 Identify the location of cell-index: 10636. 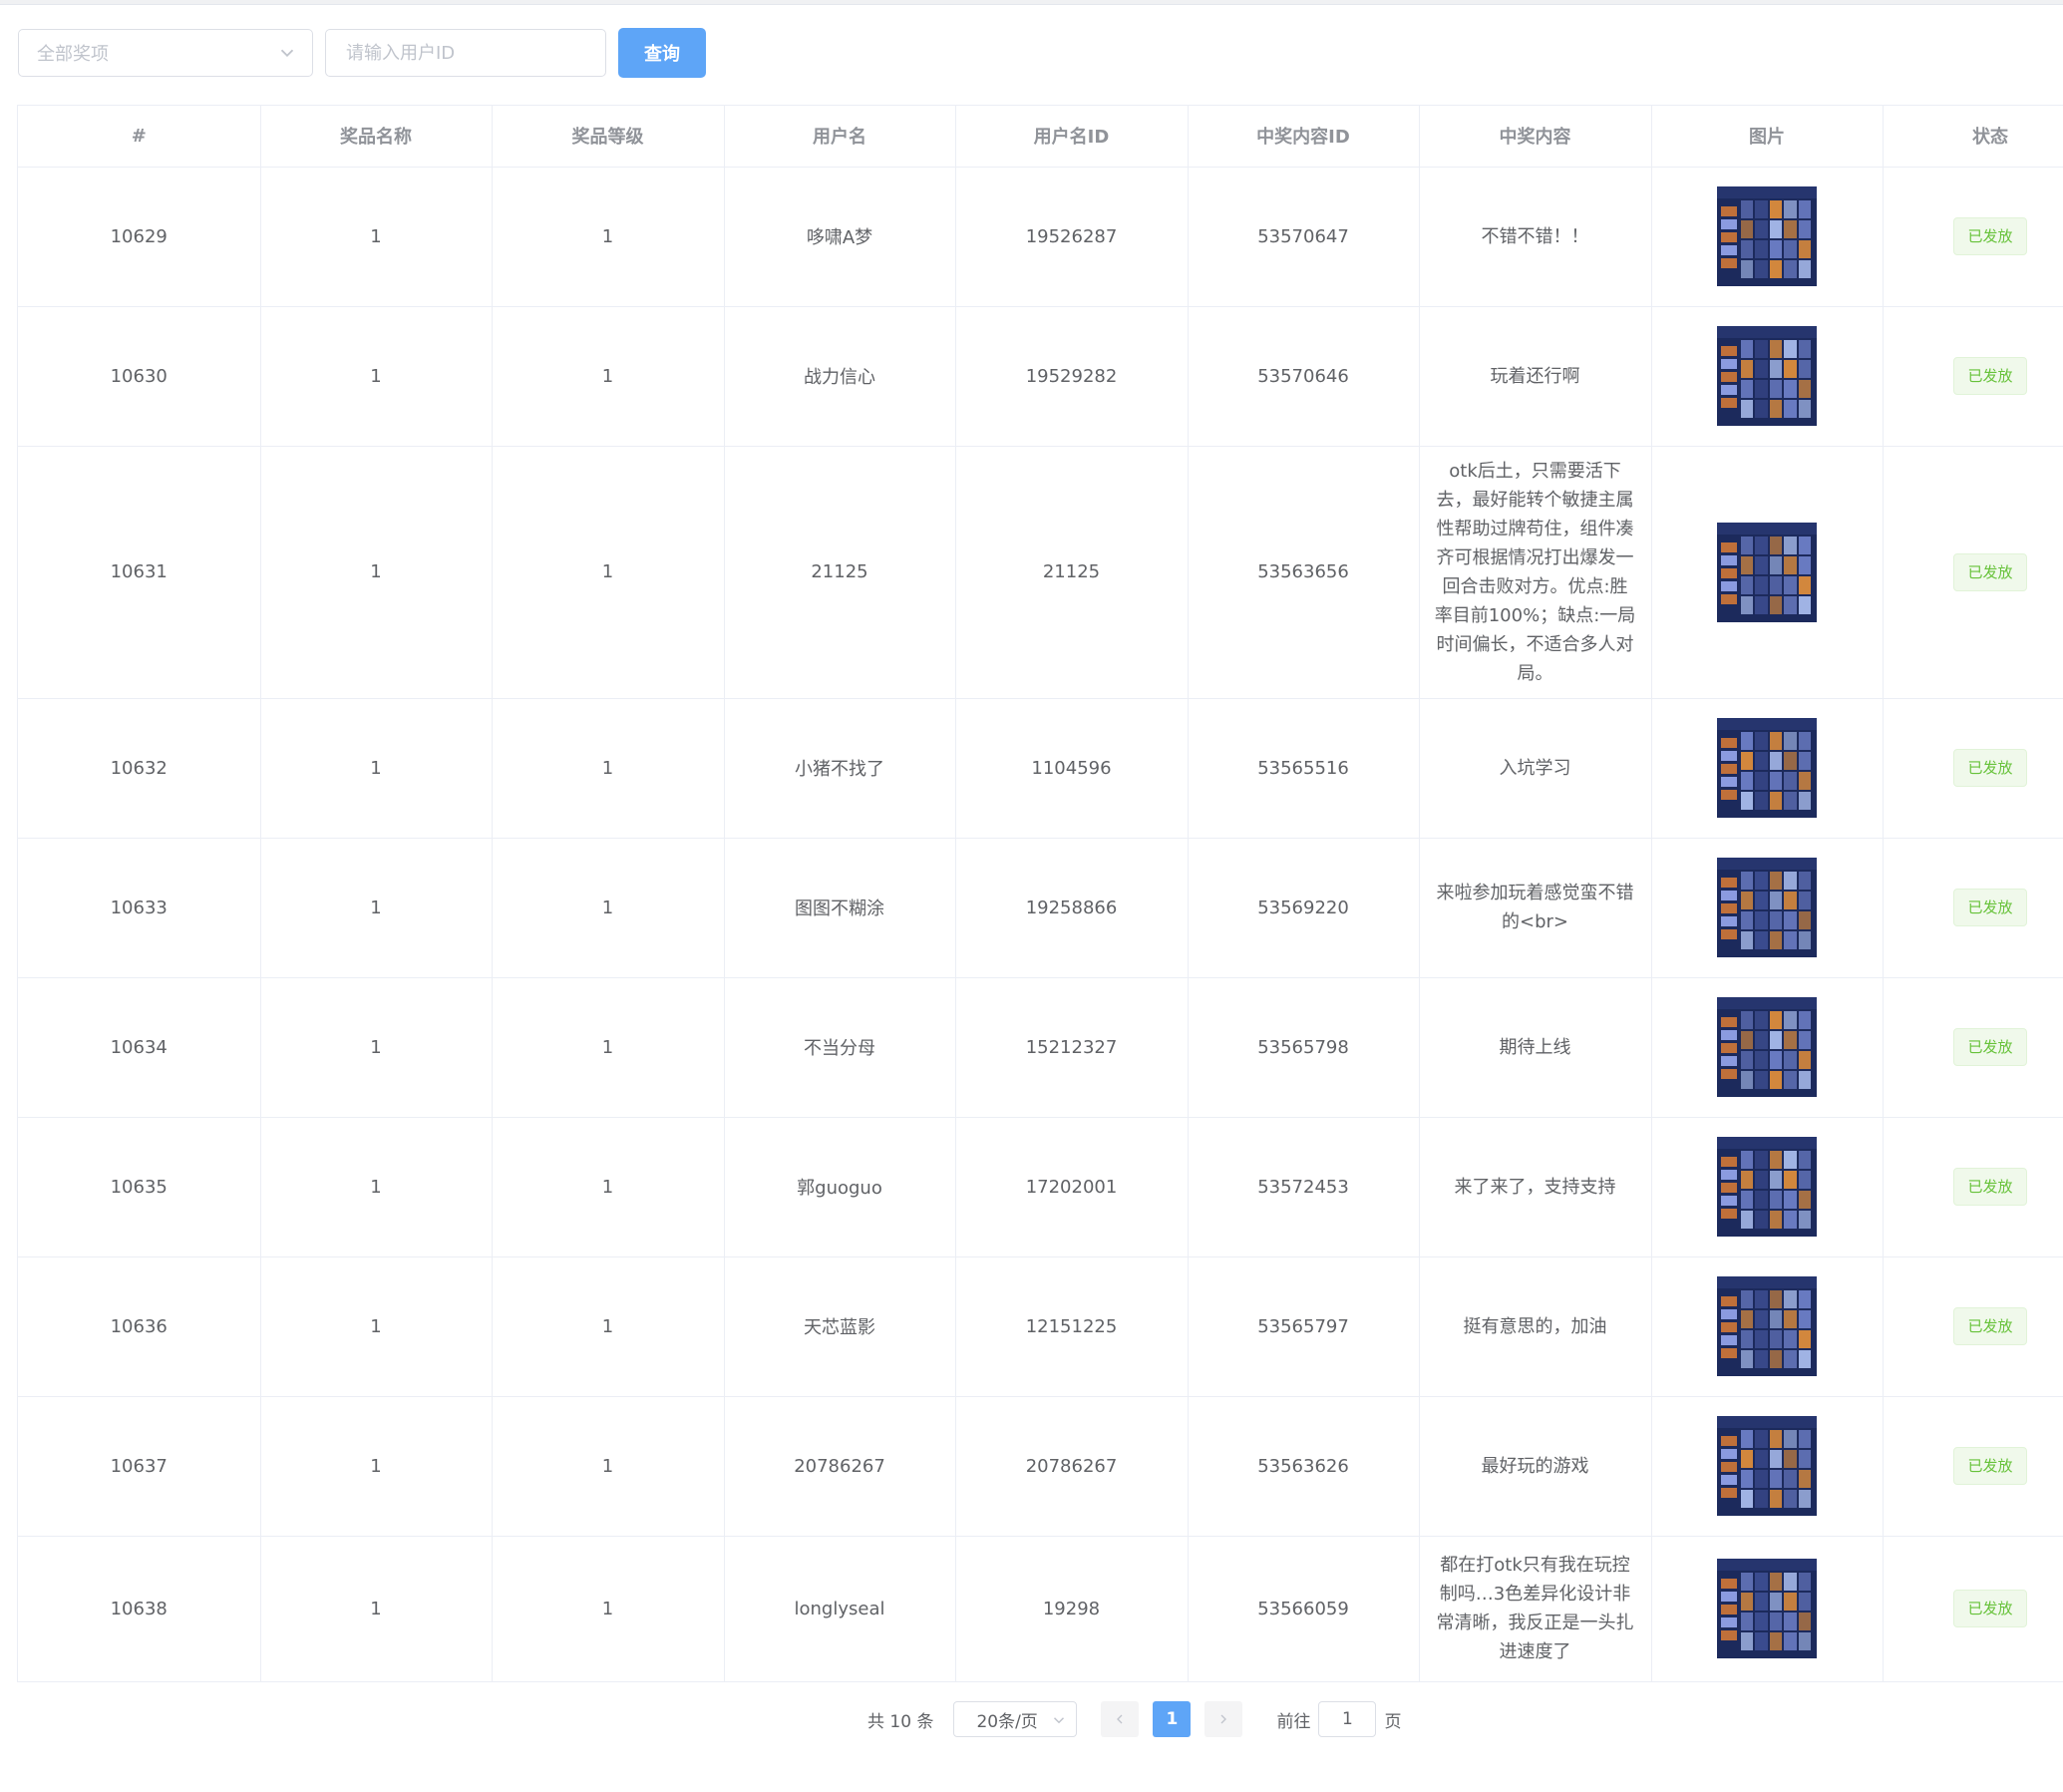
(139, 1326).